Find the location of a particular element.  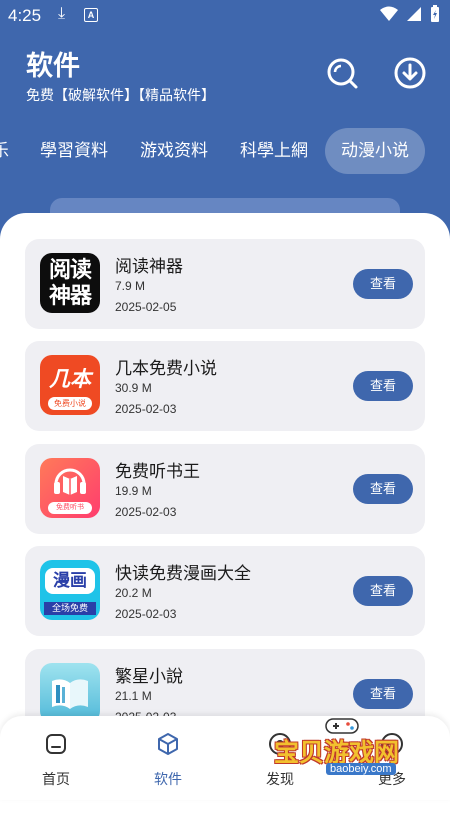

page-title: 软件 is located at coordinates (53, 66).